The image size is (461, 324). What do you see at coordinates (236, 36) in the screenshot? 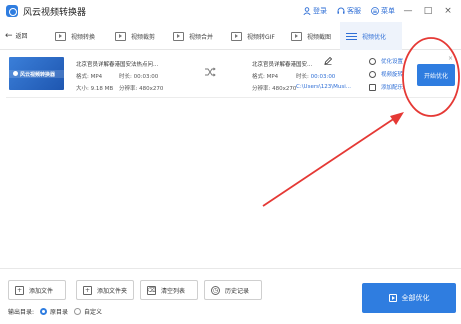
I see `video-to-gif-icon` at bounding box center [236, 36].